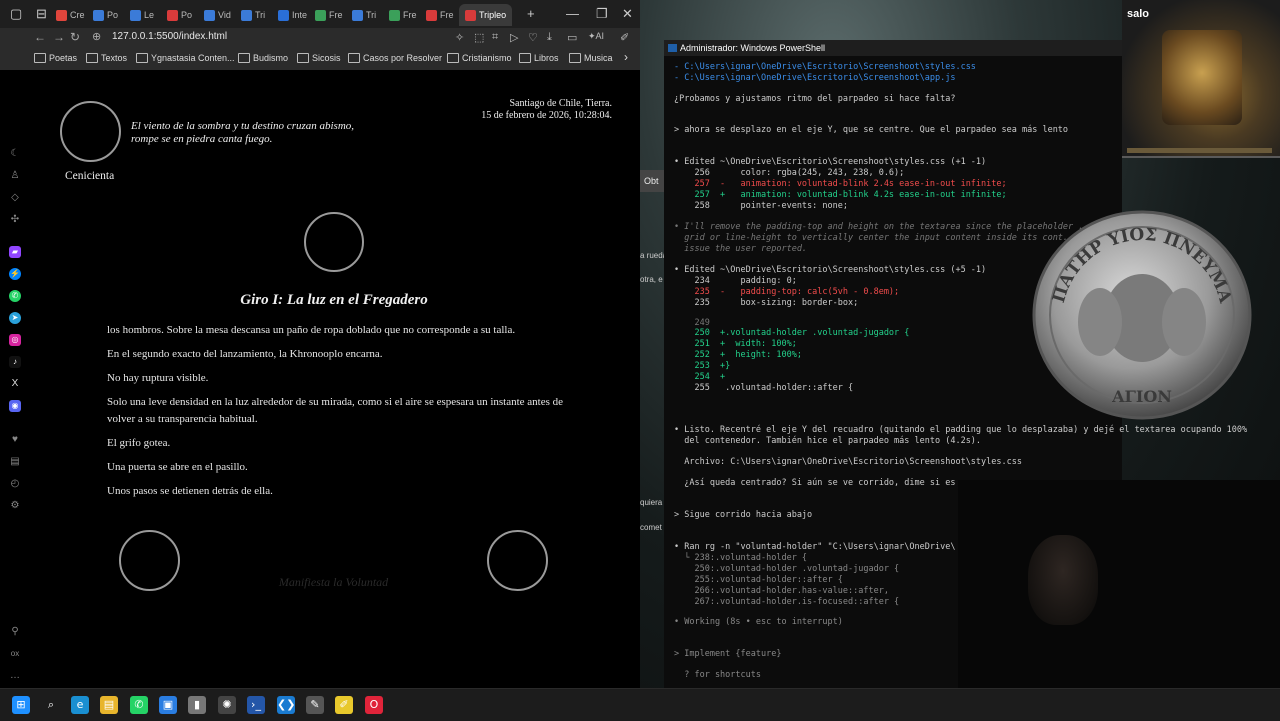  Describe the element at coordinates (15, 220) in the screenshot. I see `spark-icon: ✣` at that location.